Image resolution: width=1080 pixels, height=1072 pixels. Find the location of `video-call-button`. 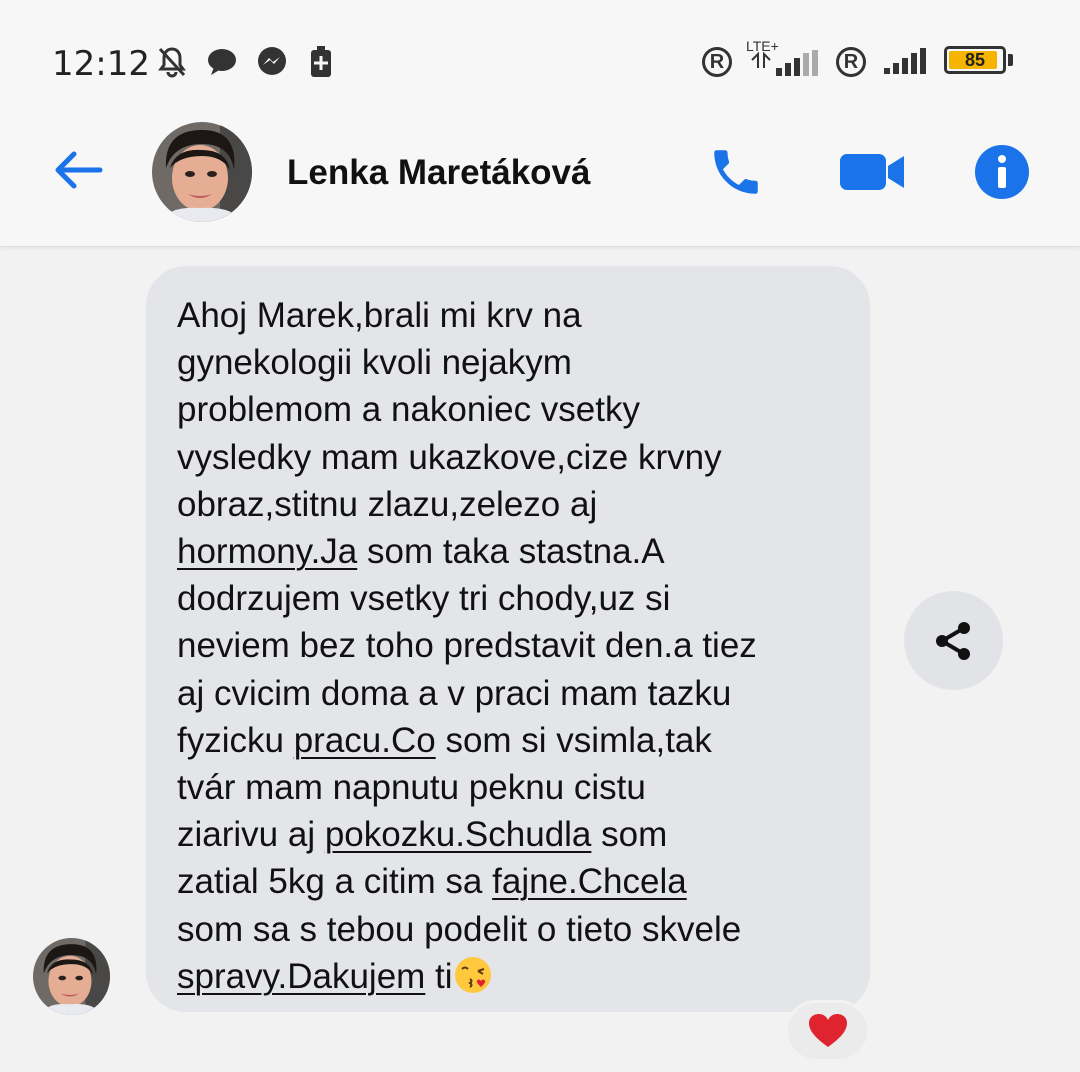

video-call-button is located at coordinates (873, 172).